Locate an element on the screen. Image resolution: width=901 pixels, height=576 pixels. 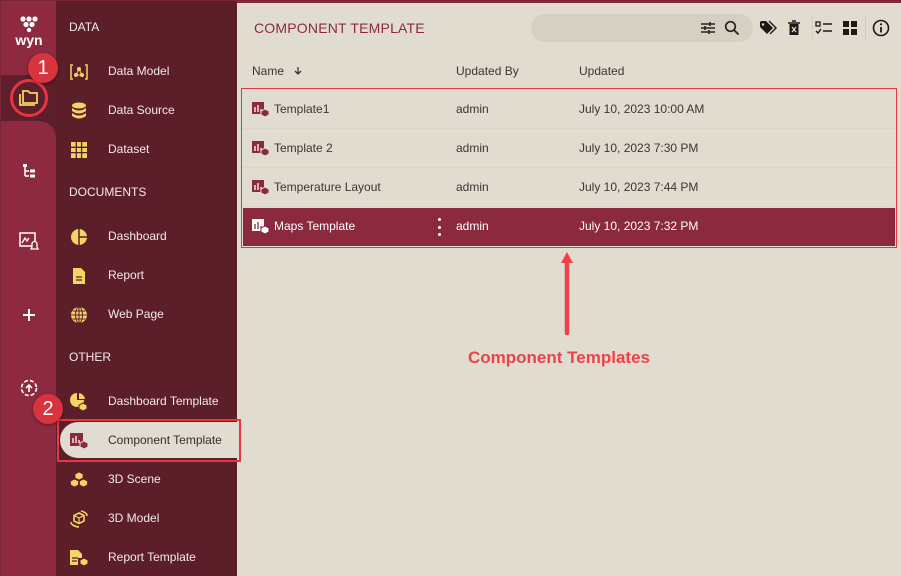
checklist-button is located at coordinates (824, 28).